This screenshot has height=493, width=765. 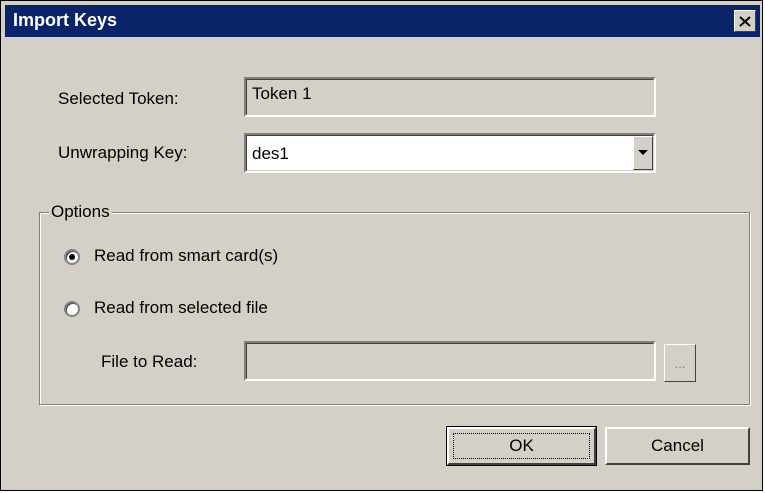 What do you see at coordinates (80, 212) in the screenshot?
I see `options-legend: Options` at bounding box center [80, 212].